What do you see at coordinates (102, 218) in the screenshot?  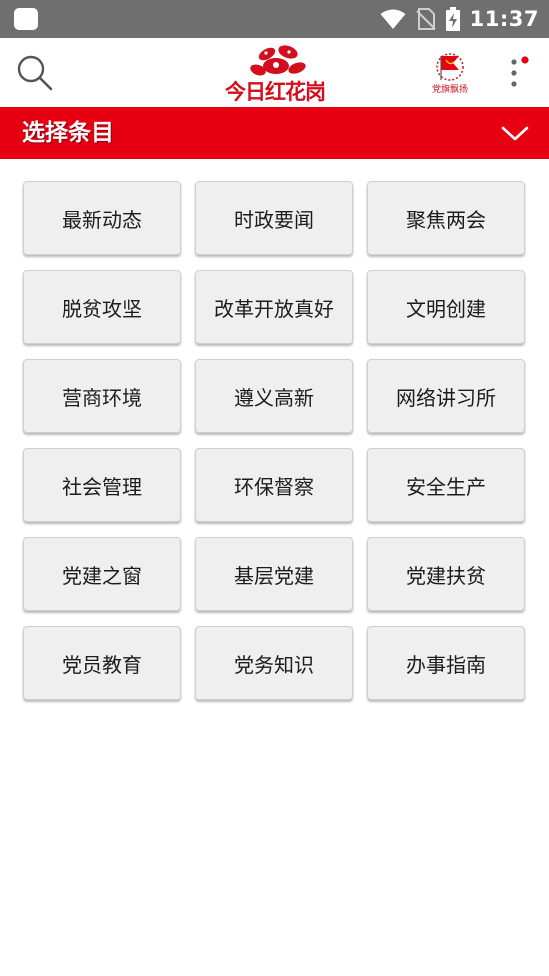 I see `category-button: 最新动态` at bounding box center [102, 218].